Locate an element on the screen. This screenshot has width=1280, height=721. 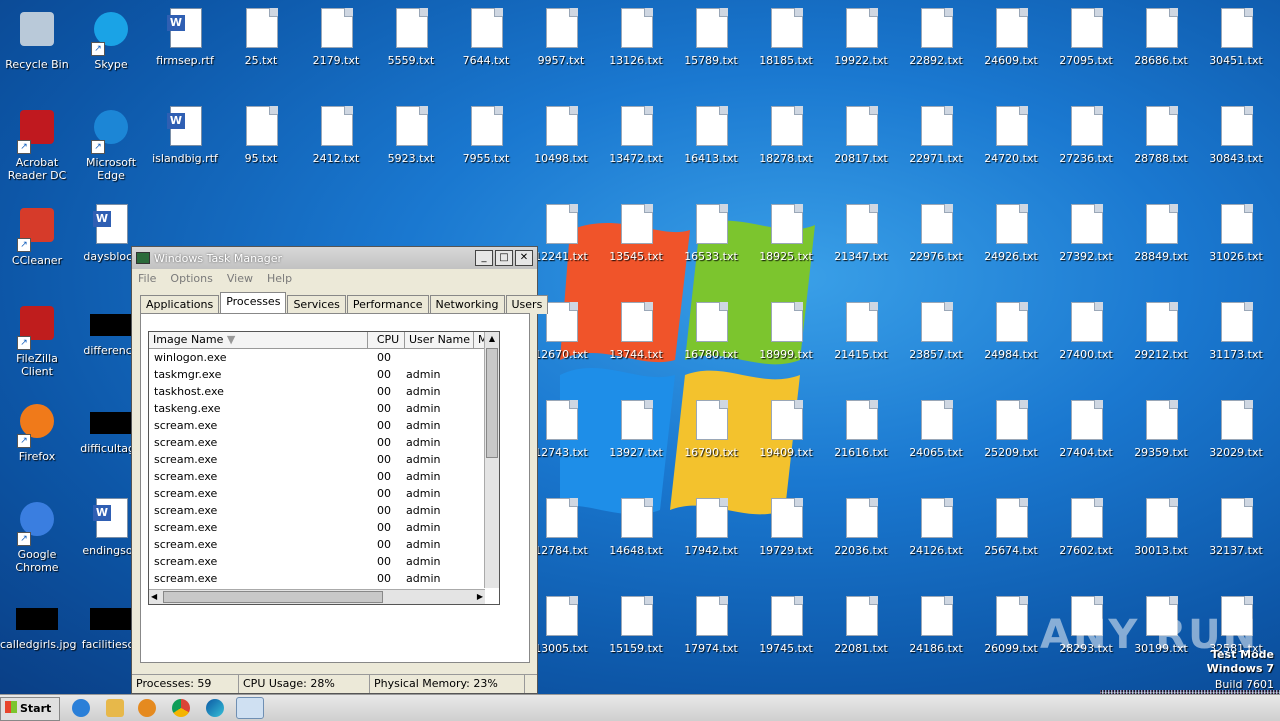
txt-file-icon-item: 7644.txt is located at coordinates (486, 37).